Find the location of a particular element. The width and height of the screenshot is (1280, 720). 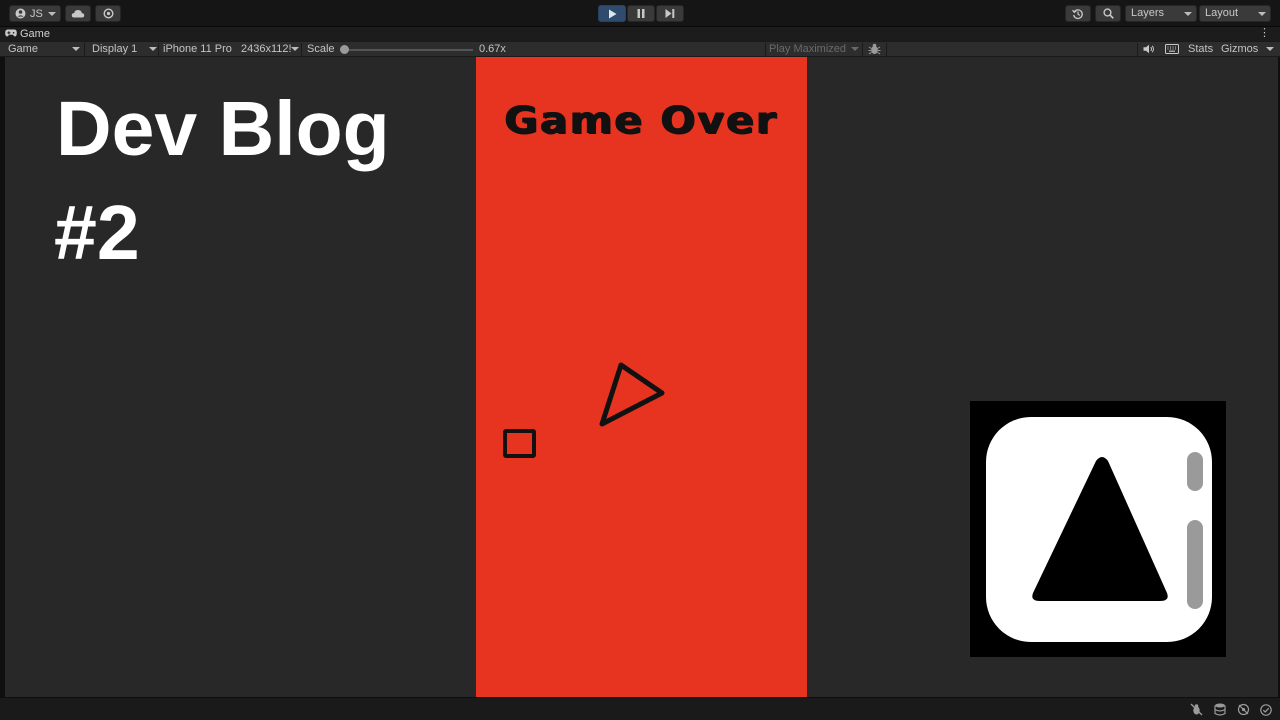

blog-title: Dev Blog is located at coordinates (223, 129).